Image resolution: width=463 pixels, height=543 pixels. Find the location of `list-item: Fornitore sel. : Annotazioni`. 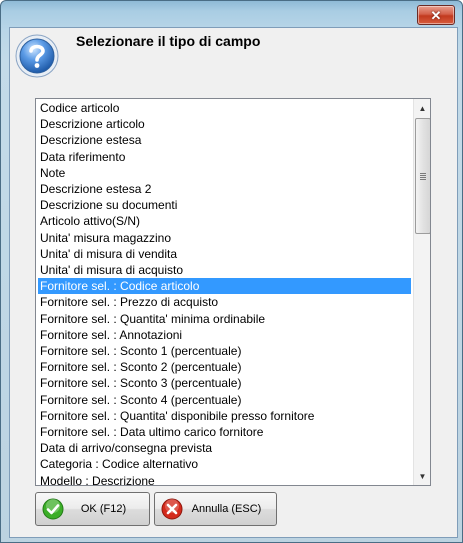

list-item: Fornitore sel. : Annotazioni is located at coordinates (224, 335).